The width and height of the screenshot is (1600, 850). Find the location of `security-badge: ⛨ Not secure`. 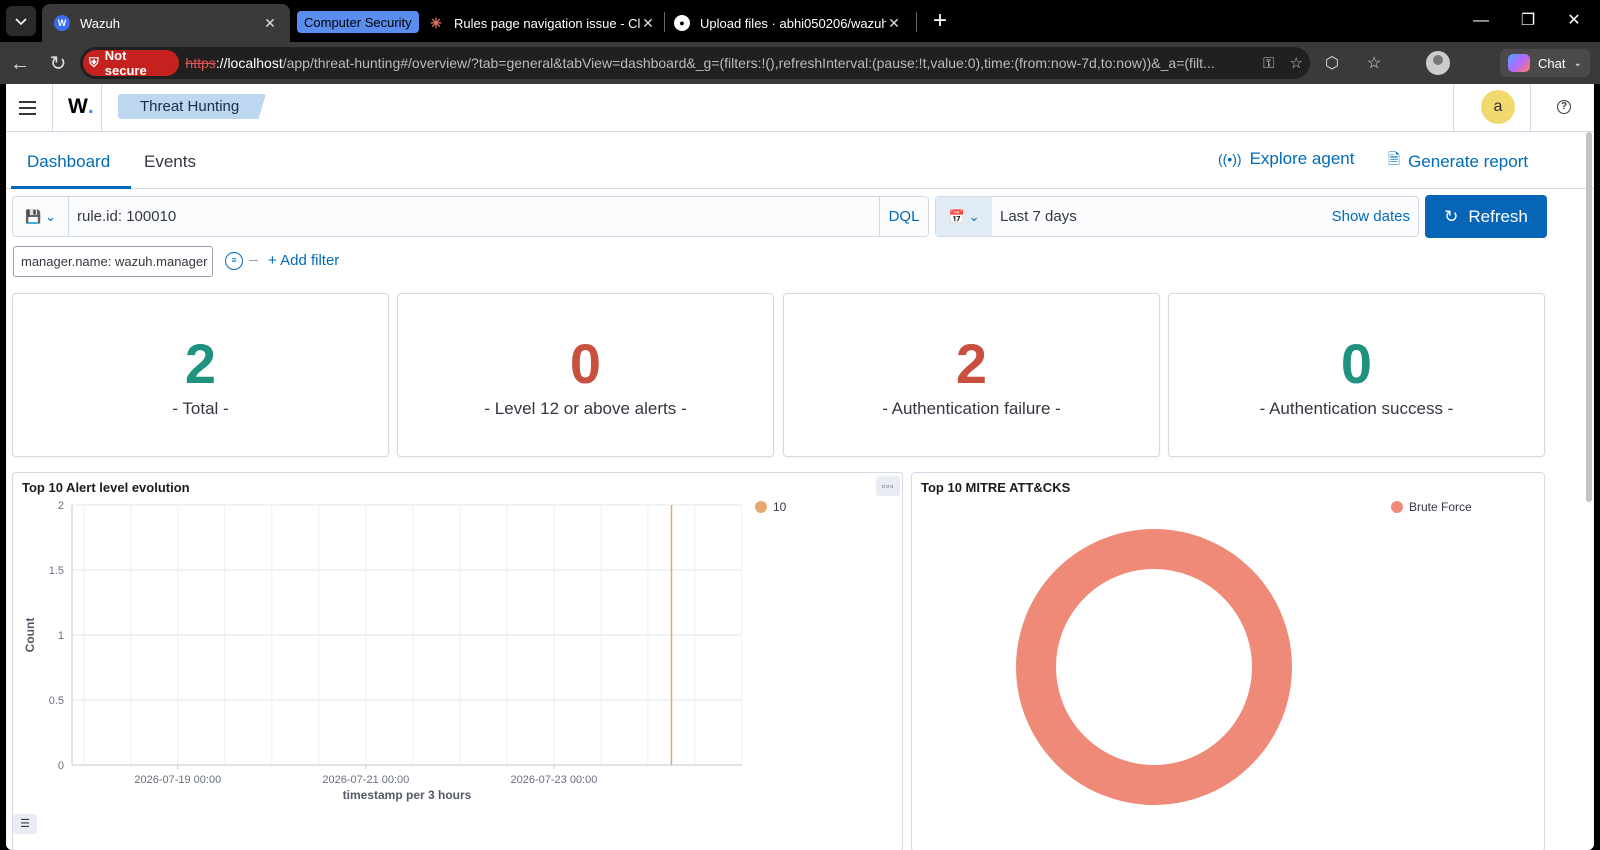

security-badge: ⛨ Not secure is located at coordinates (131, 63).